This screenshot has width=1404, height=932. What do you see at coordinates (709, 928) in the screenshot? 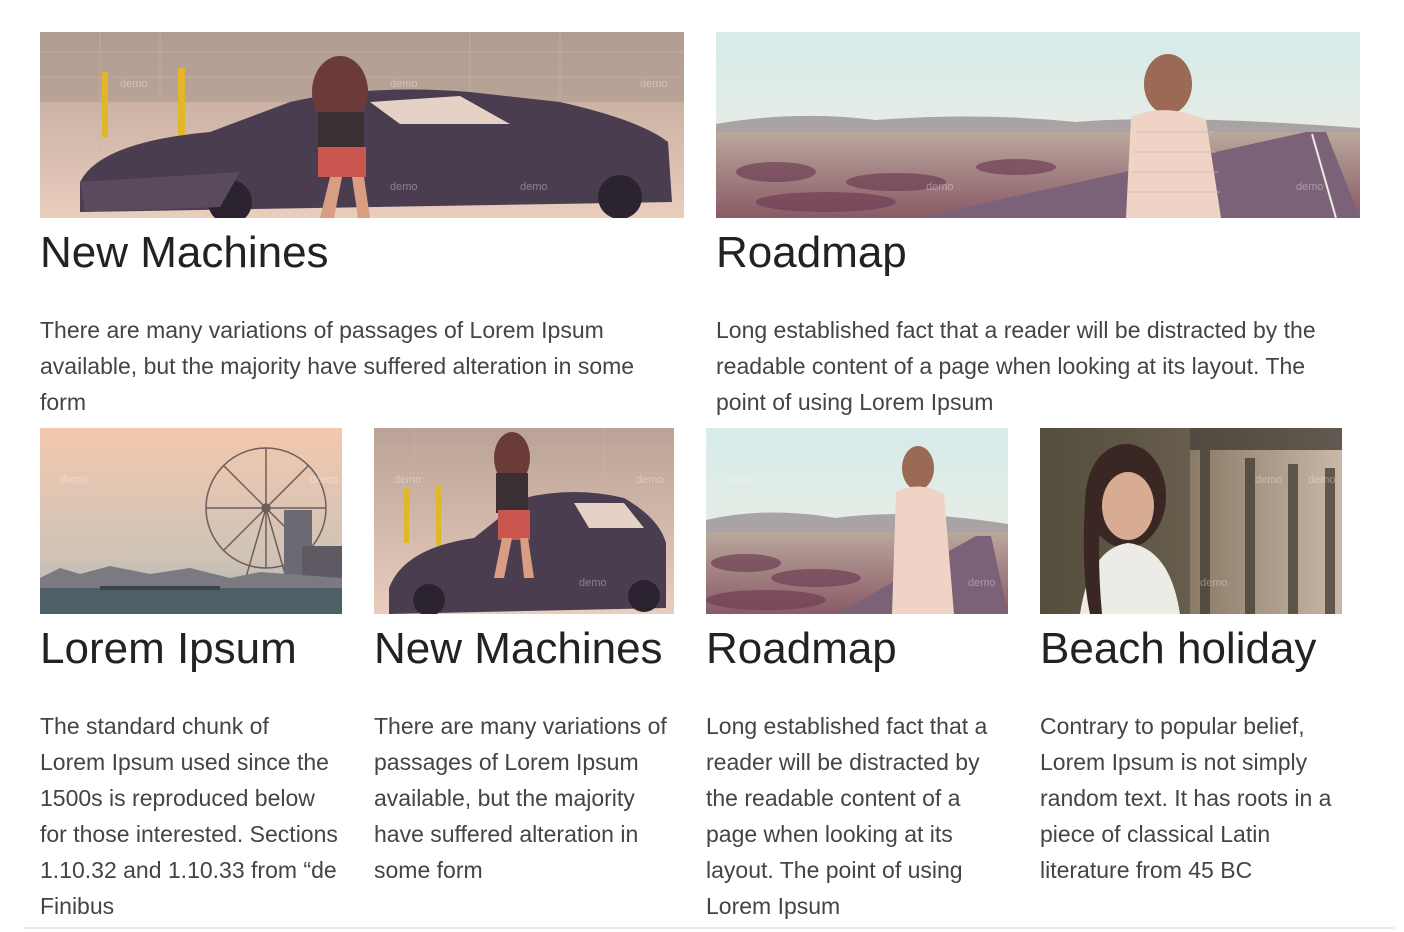
I see `bottom-divider` at bounding box center [709, 928].